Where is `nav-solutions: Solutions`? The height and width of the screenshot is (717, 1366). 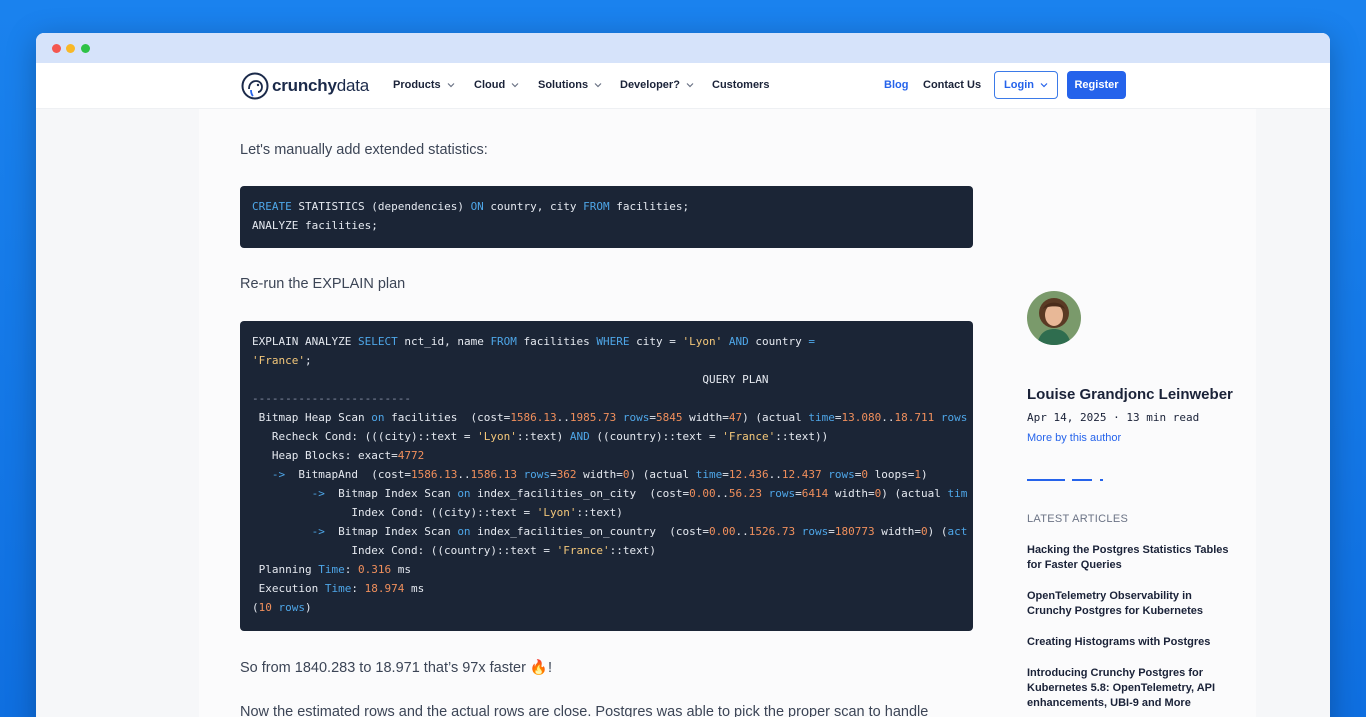 nav-solutions: Solutions is located at coordinates (570, 85).